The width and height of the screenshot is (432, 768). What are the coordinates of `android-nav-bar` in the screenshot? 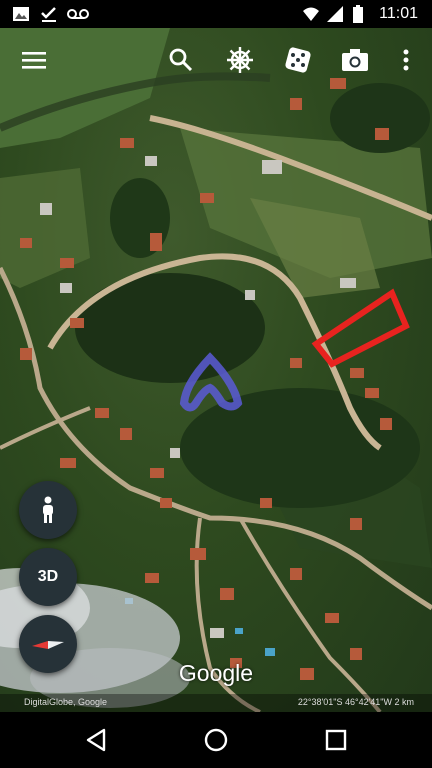 It's located at (216, 740).